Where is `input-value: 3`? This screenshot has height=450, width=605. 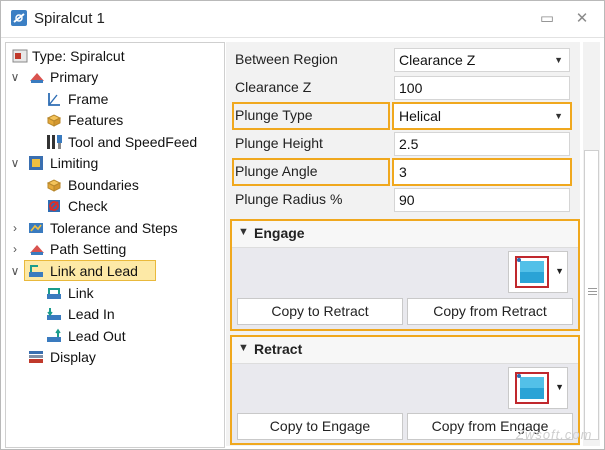
input-value: 3 is located at coordinates (403, 172).